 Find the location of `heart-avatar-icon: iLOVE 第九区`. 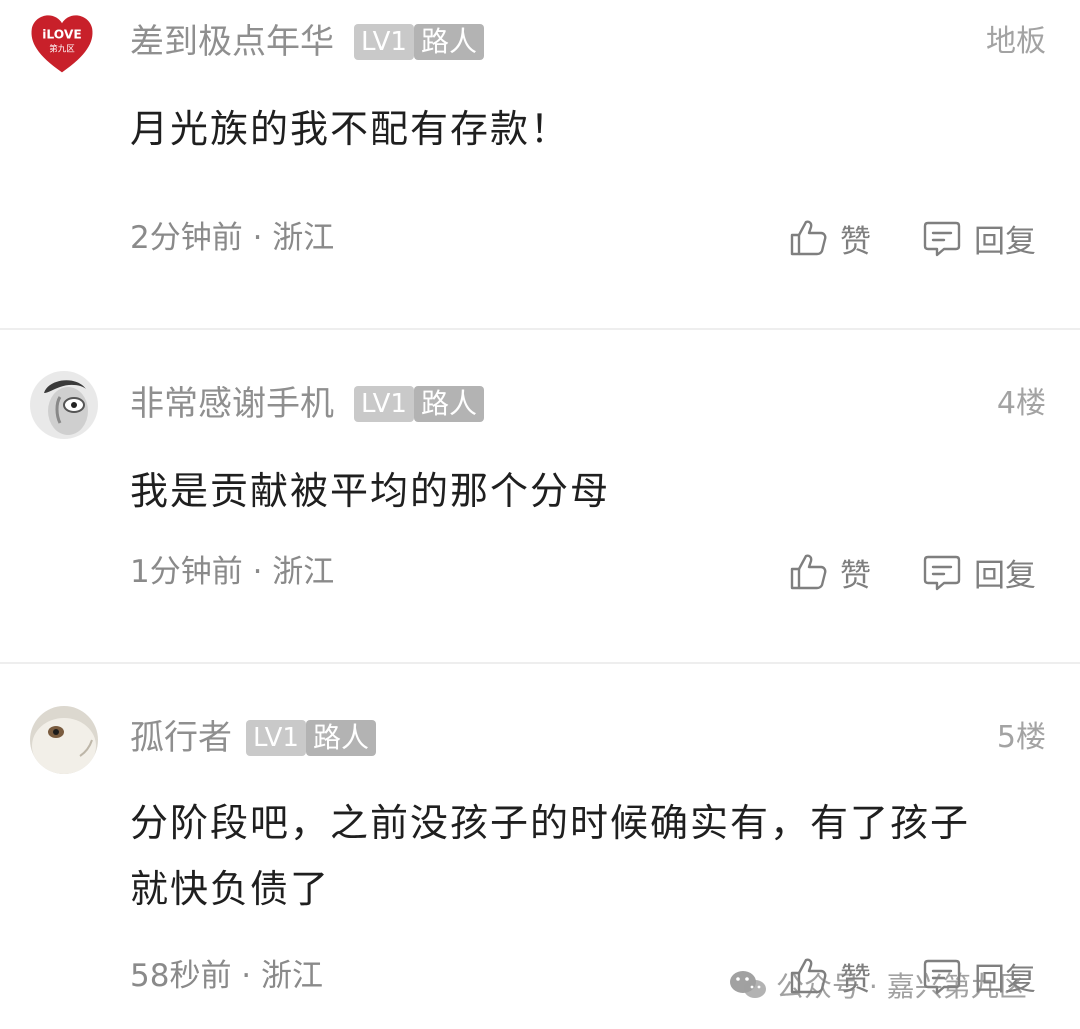

heart-avatar-icon: iLOVE 第九区 is located at coordinates (62, 44).